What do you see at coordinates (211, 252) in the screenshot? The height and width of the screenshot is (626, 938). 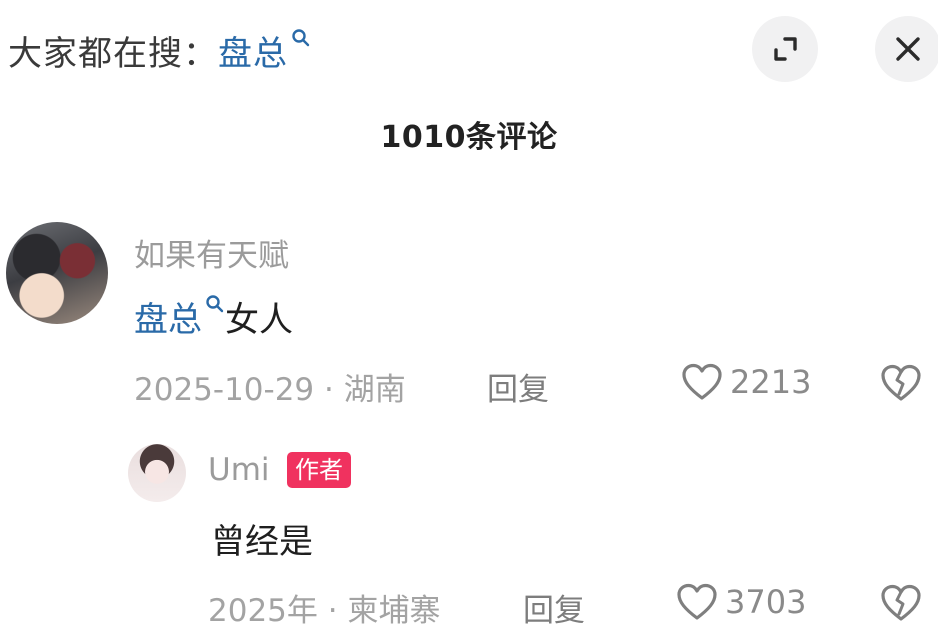 I see `comment-username: 如果有天赋` at bounding box center [211, 252].